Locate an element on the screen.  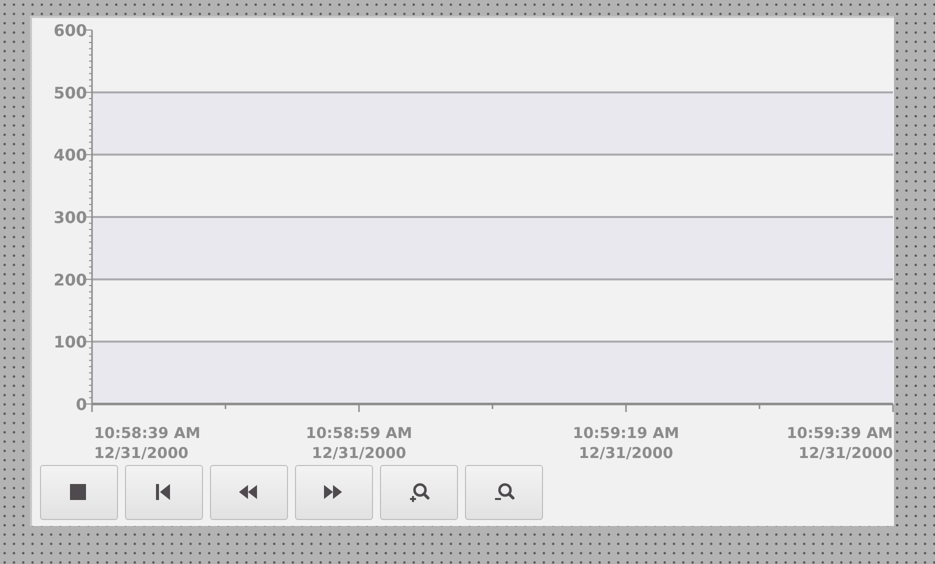
zoom-in-icon is located at coordinates (419, 493).